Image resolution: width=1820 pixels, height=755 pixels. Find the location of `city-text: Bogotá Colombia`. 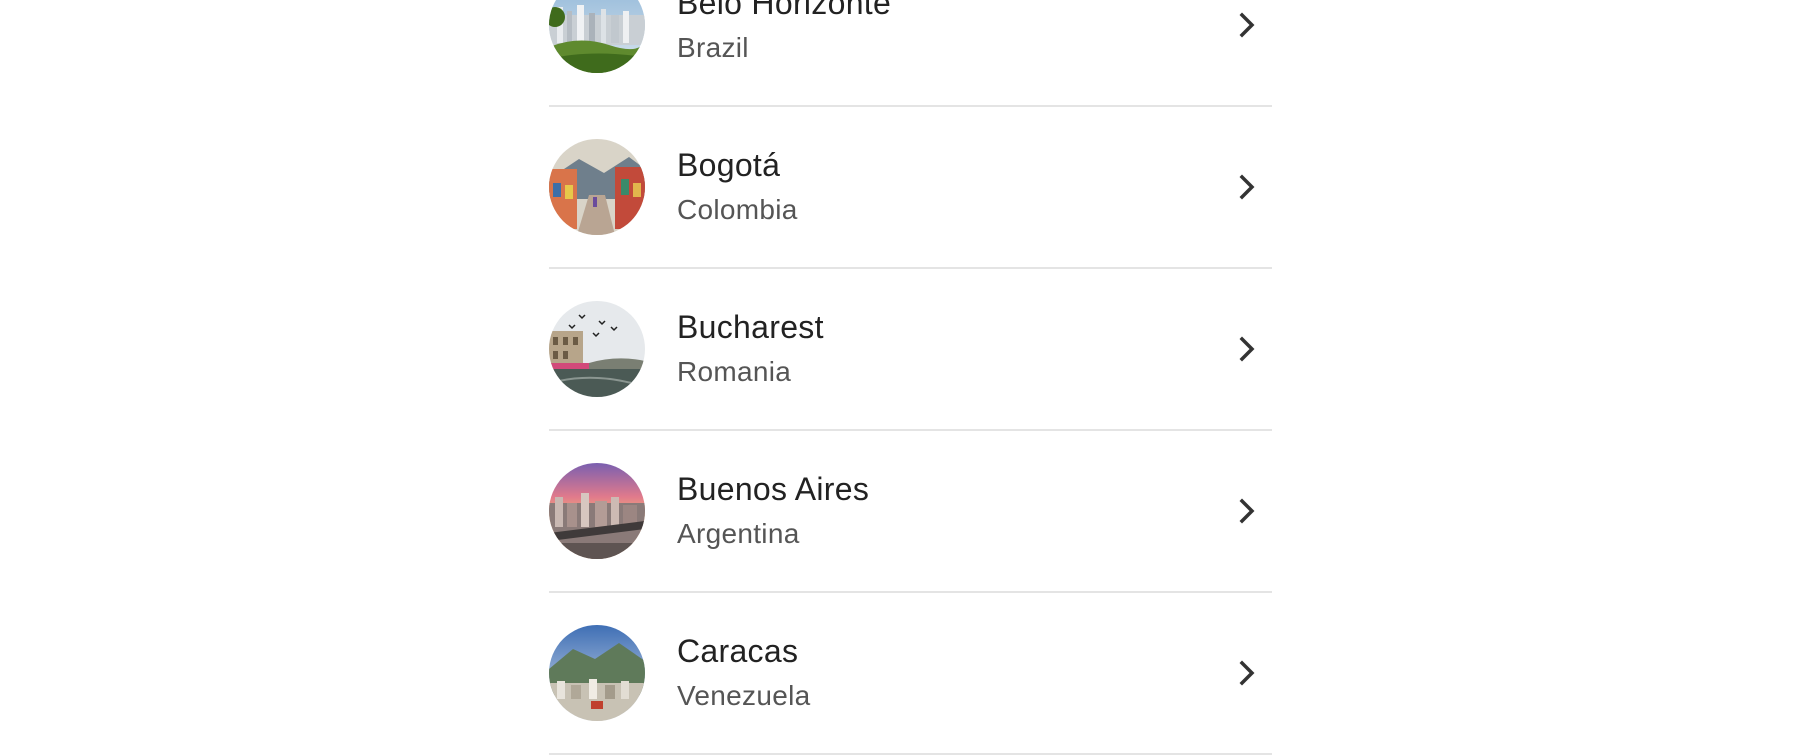

city-text: Bogotá Colombia is located at coordinates (737, 187).